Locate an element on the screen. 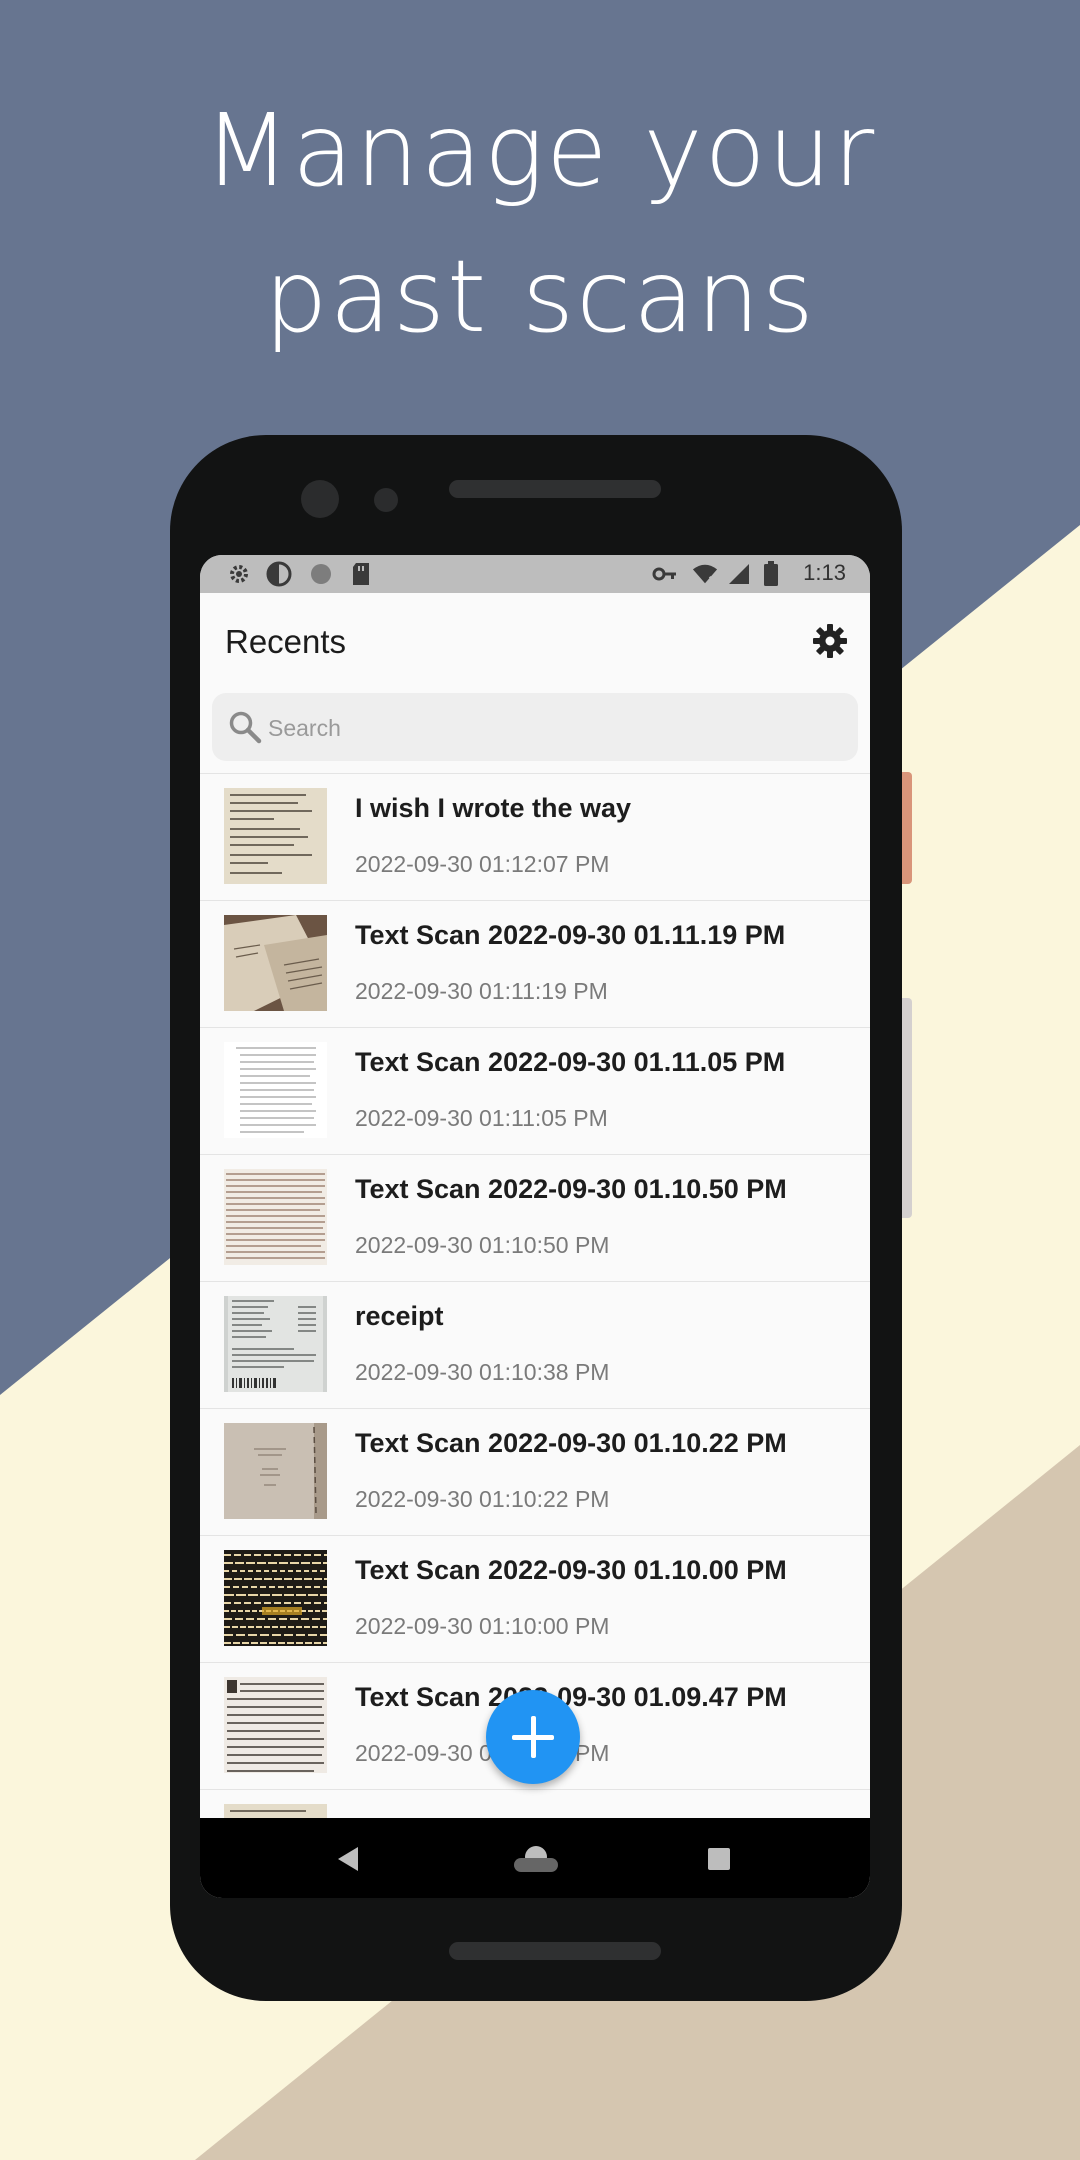 The height and width of the screenshot is (2160, 1080). scan-title: Text Scan 2022-09-30 01.11.05 PM is located at coordinates (570, 1062).